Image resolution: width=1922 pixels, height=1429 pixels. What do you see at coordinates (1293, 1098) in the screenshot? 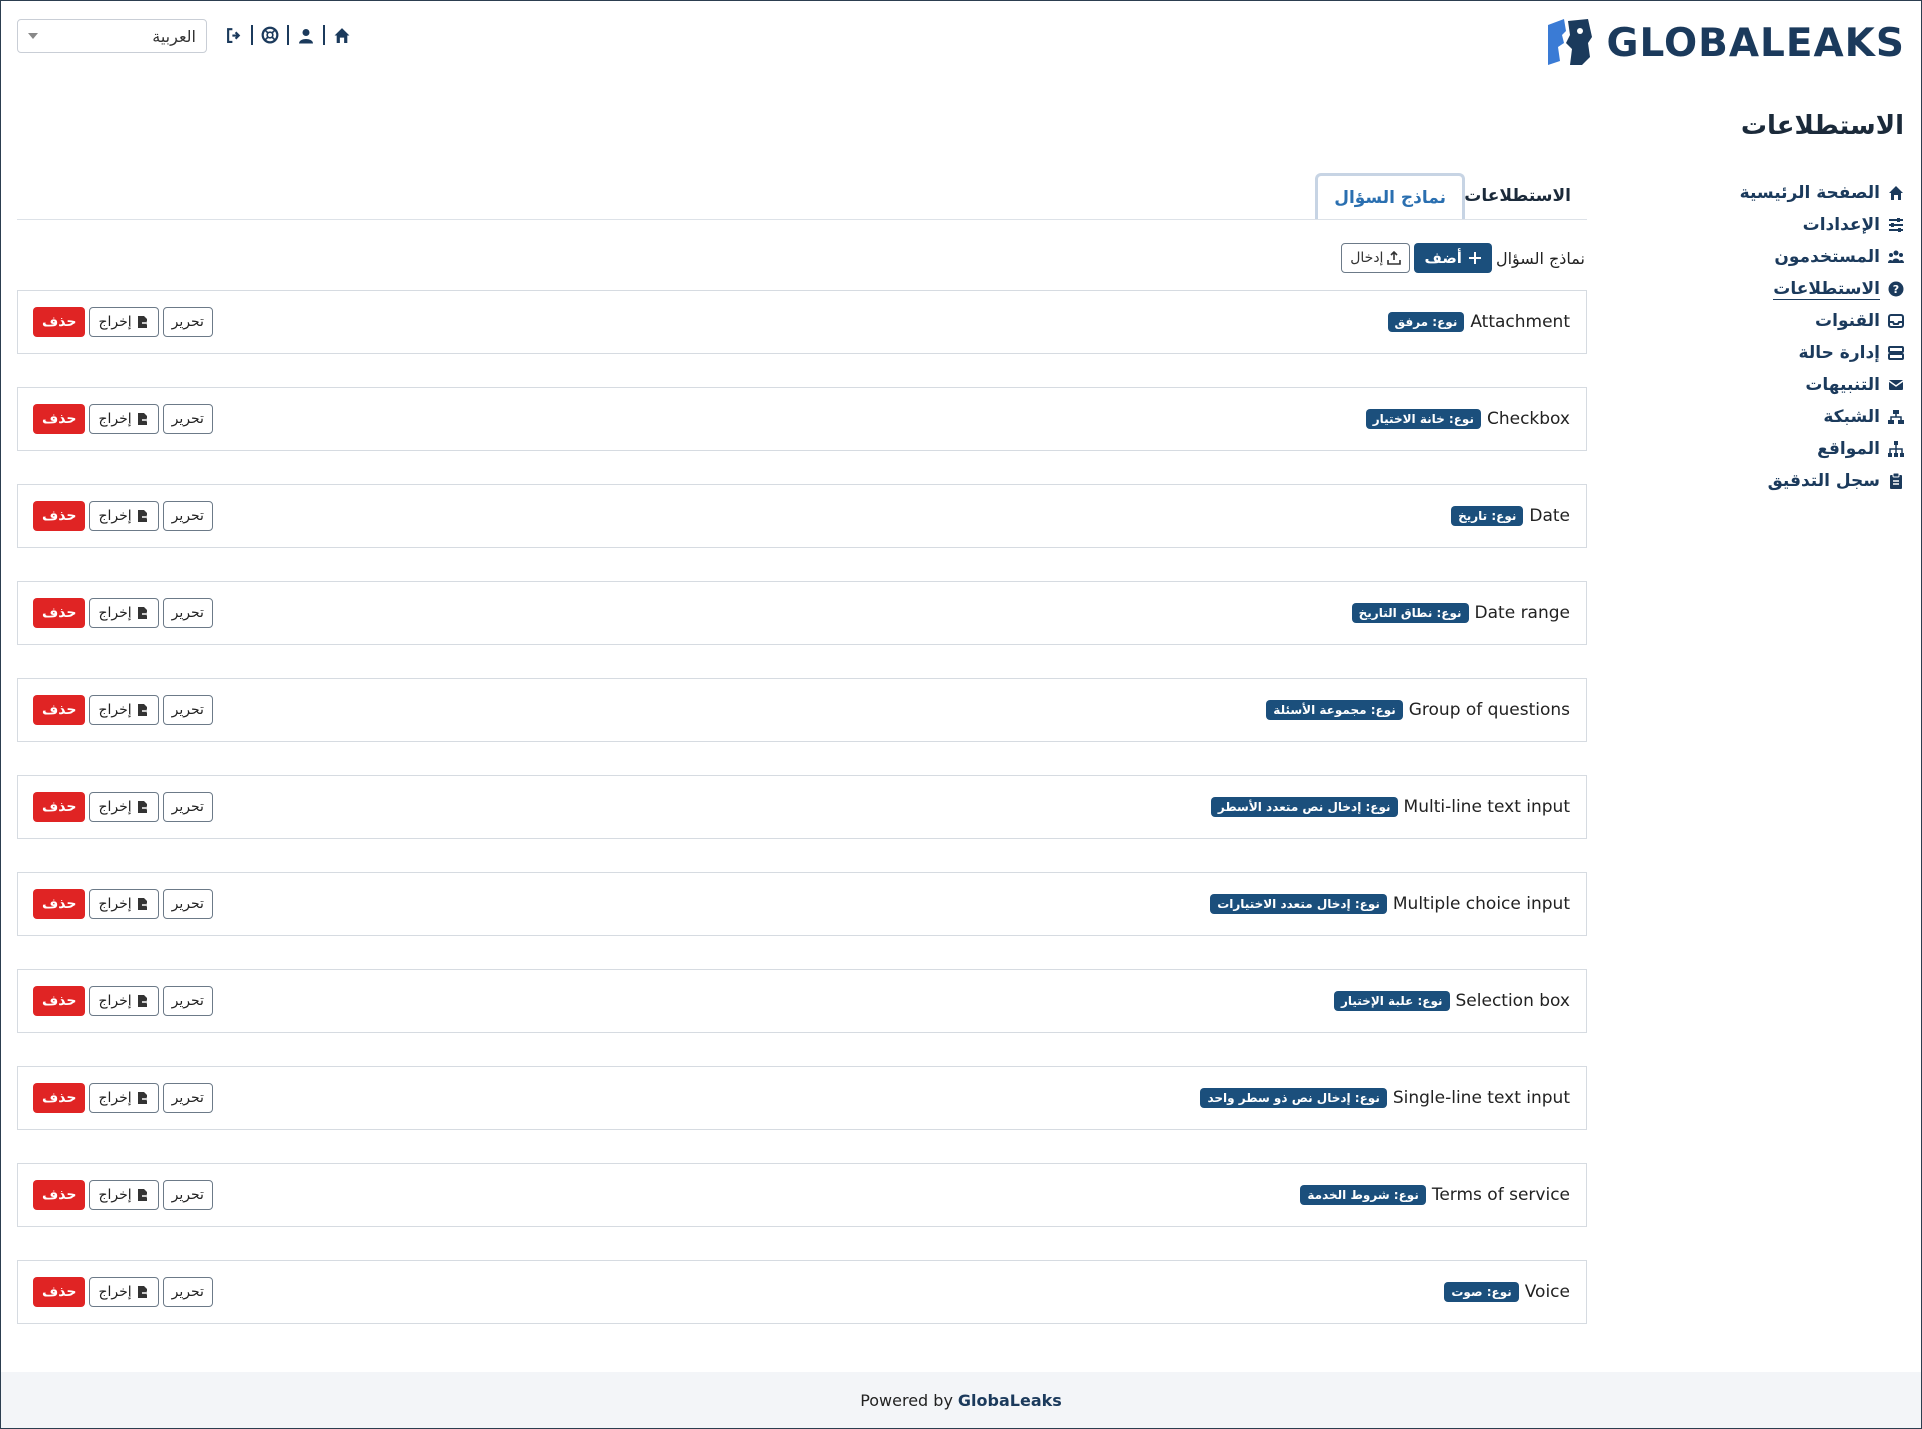
I see `type-badge: نوع: إدخال نص ذو سطر واحد` at bounding box center [1293, 1098].